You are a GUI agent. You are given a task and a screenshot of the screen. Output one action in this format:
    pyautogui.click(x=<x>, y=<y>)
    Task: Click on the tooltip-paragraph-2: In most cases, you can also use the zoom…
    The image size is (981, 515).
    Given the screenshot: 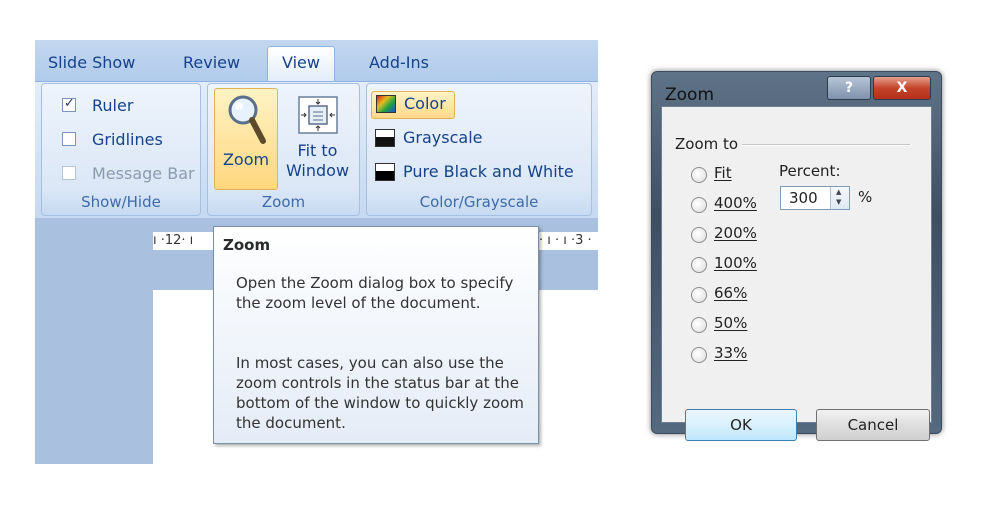 What is the action you would take?
    pyautogui.click(x=380, y=393)
    